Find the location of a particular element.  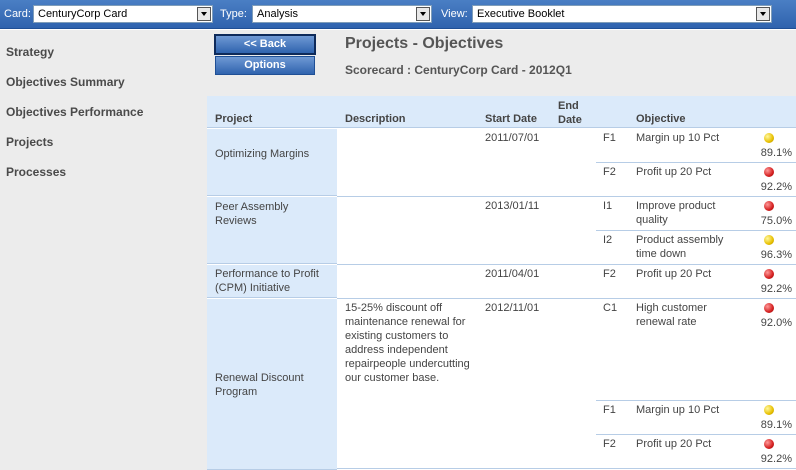

objective-value: 92.0% is located at coordinates (776, 323).